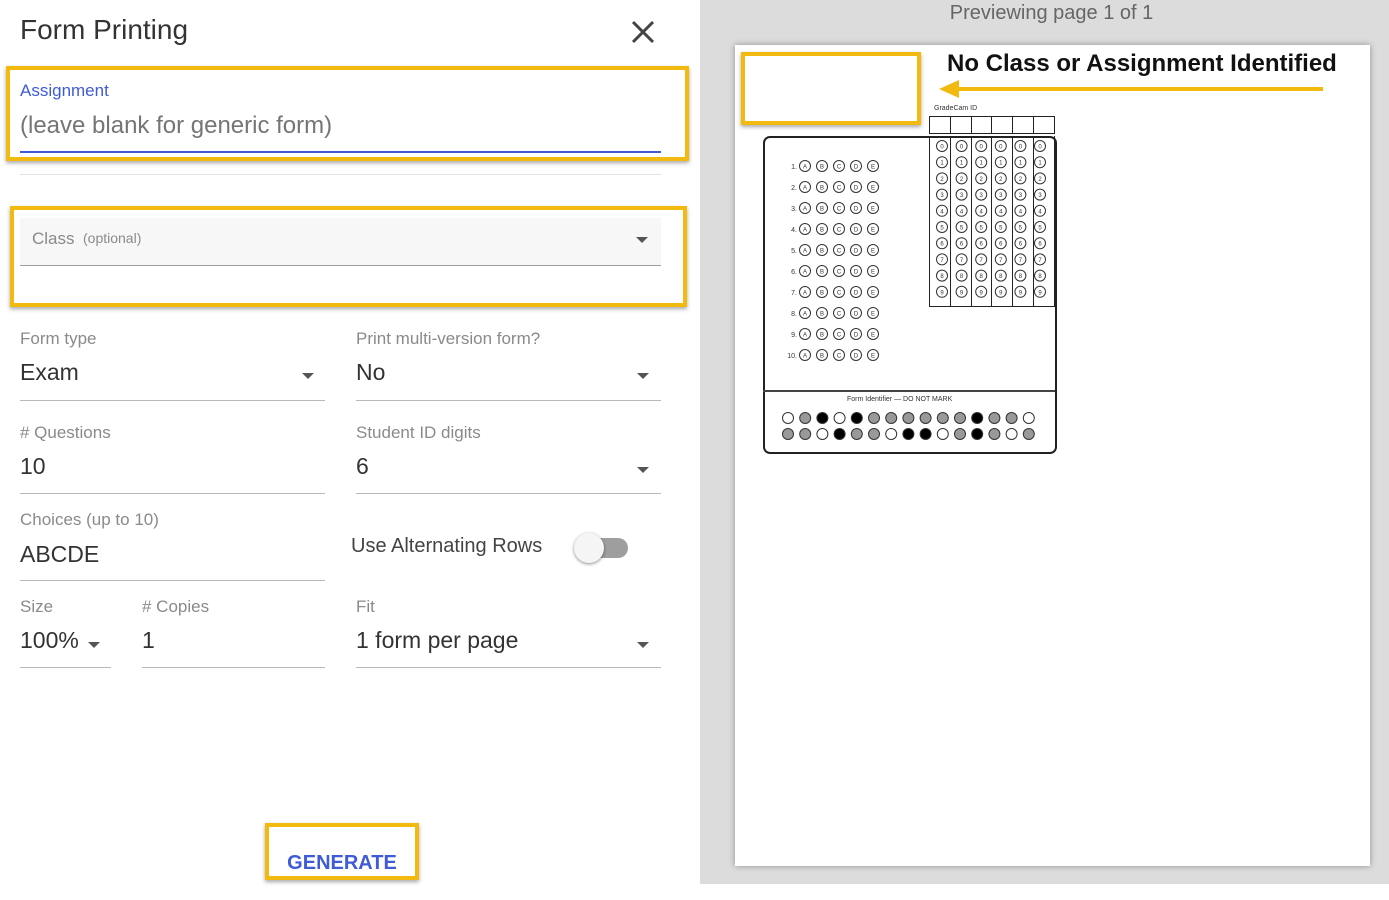 The height and width of the screenshot is (900, 1389). What do you see at coordinates (340, 174) in the screenshot?
I see `divider` at bounding box center [340, 174].